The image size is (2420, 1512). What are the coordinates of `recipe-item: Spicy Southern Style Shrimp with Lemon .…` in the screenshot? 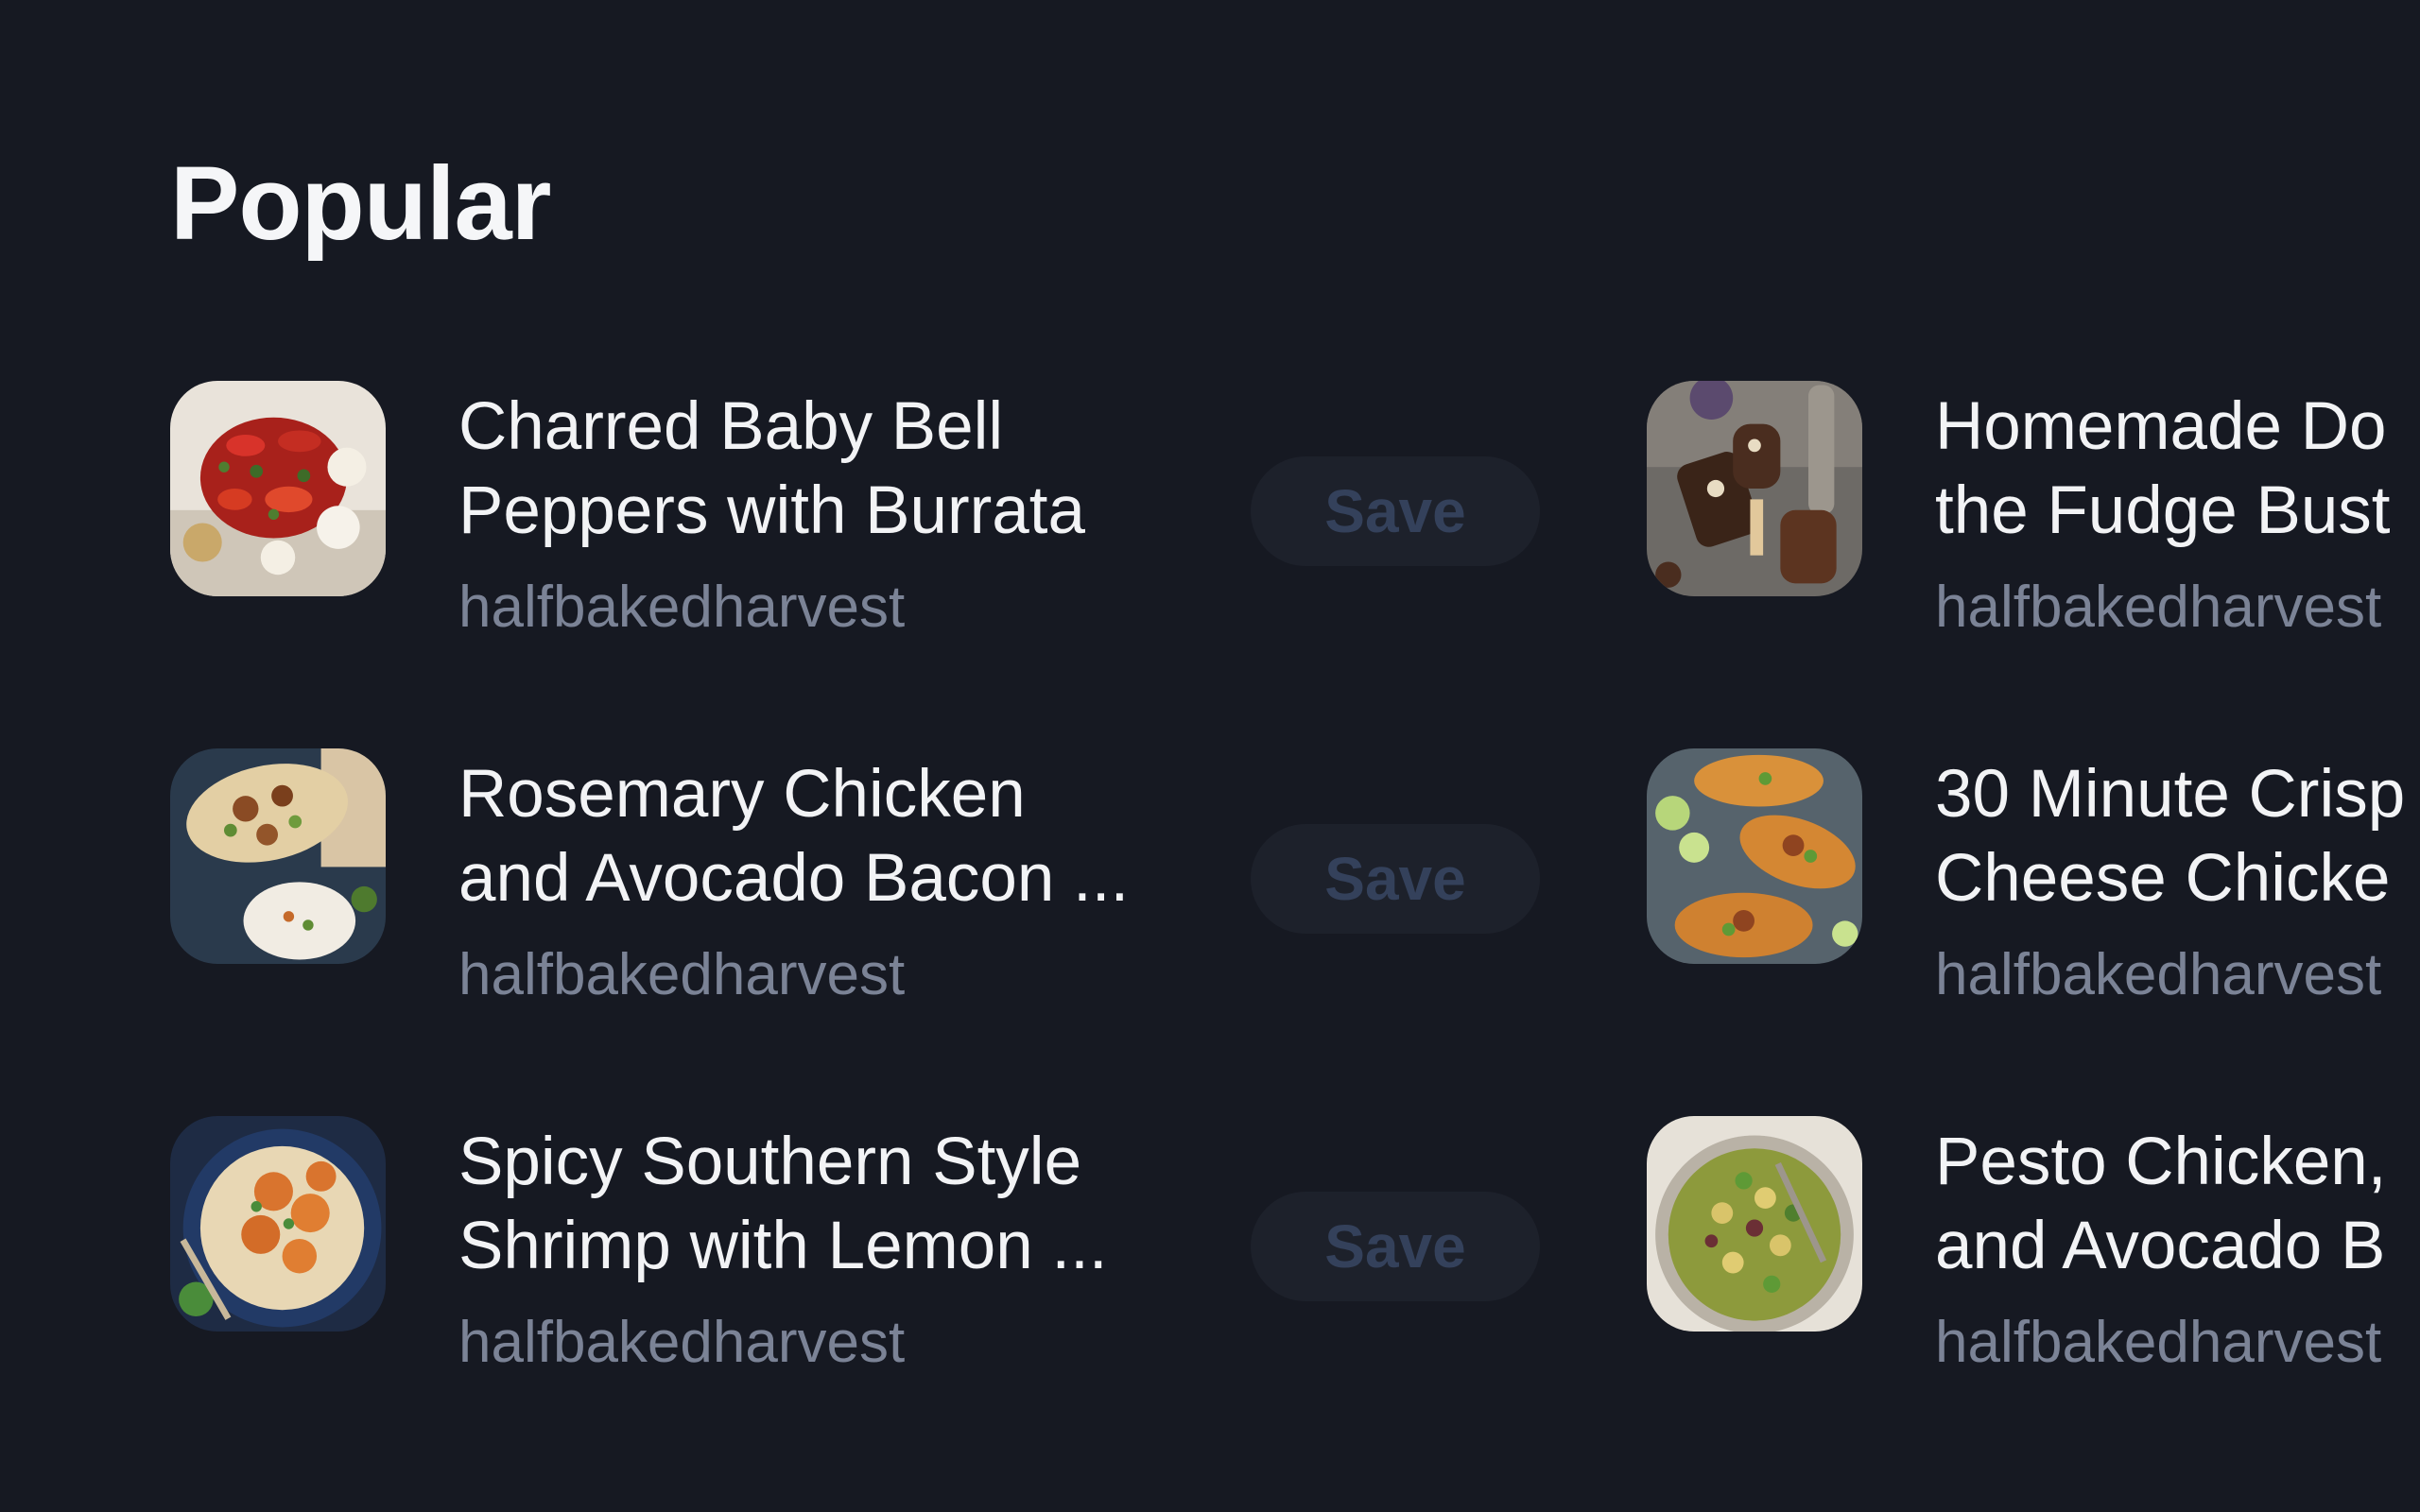 It's located at (855, 1245).